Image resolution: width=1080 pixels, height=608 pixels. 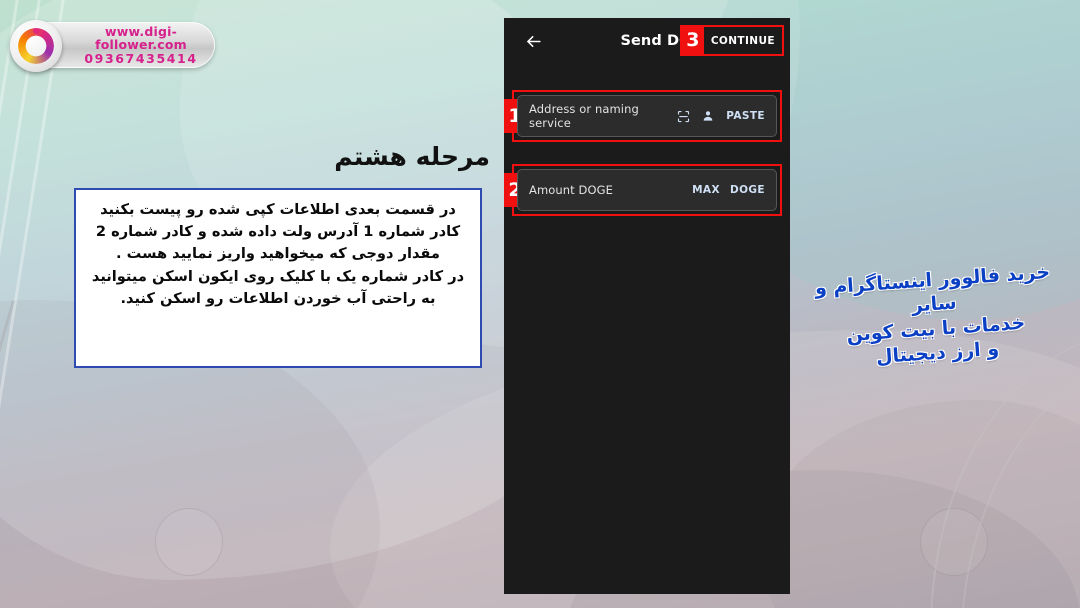 What do you see at coordinates (533, 41) in the screenshot?
I see `arrow-left-icon` at bounding box center [533, 41].